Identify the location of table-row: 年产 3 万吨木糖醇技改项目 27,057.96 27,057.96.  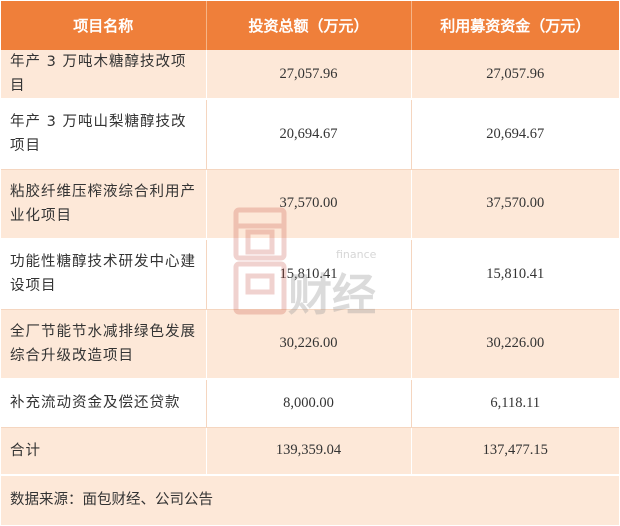
(310, 75).